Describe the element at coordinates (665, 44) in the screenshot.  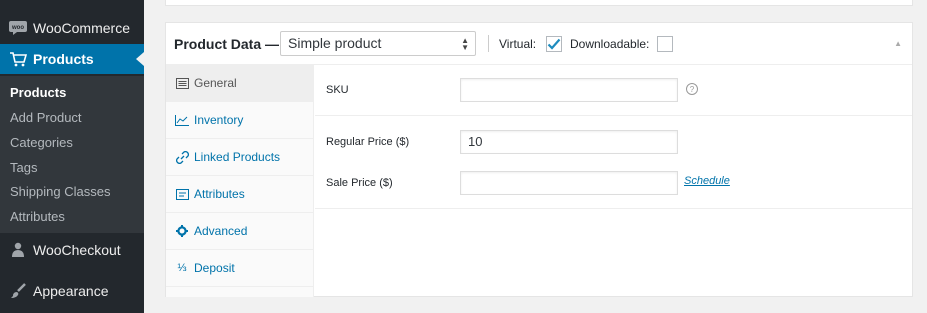
I see `downloadable-checkbox` at that location.